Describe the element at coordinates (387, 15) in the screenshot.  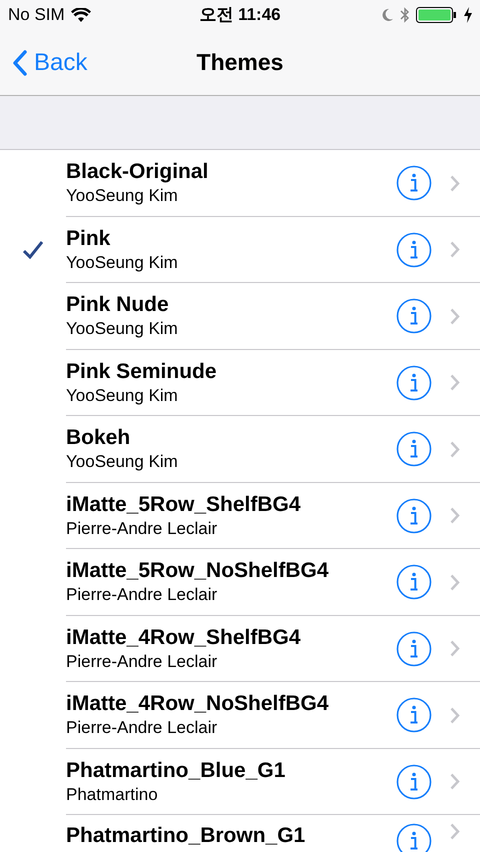
I see `moon-icon` at that location.